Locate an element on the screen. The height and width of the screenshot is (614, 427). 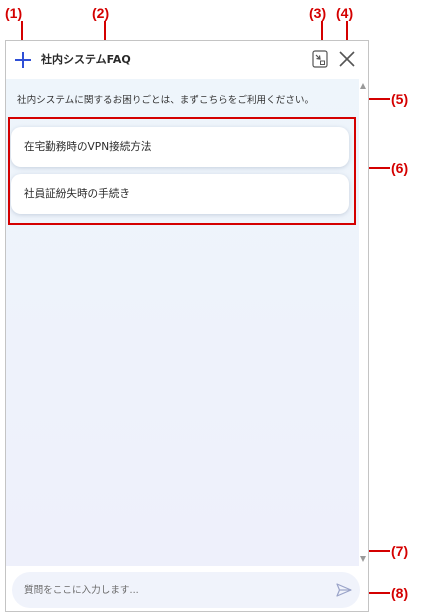
callout-8: (8) is located at coordinates (400, 593).